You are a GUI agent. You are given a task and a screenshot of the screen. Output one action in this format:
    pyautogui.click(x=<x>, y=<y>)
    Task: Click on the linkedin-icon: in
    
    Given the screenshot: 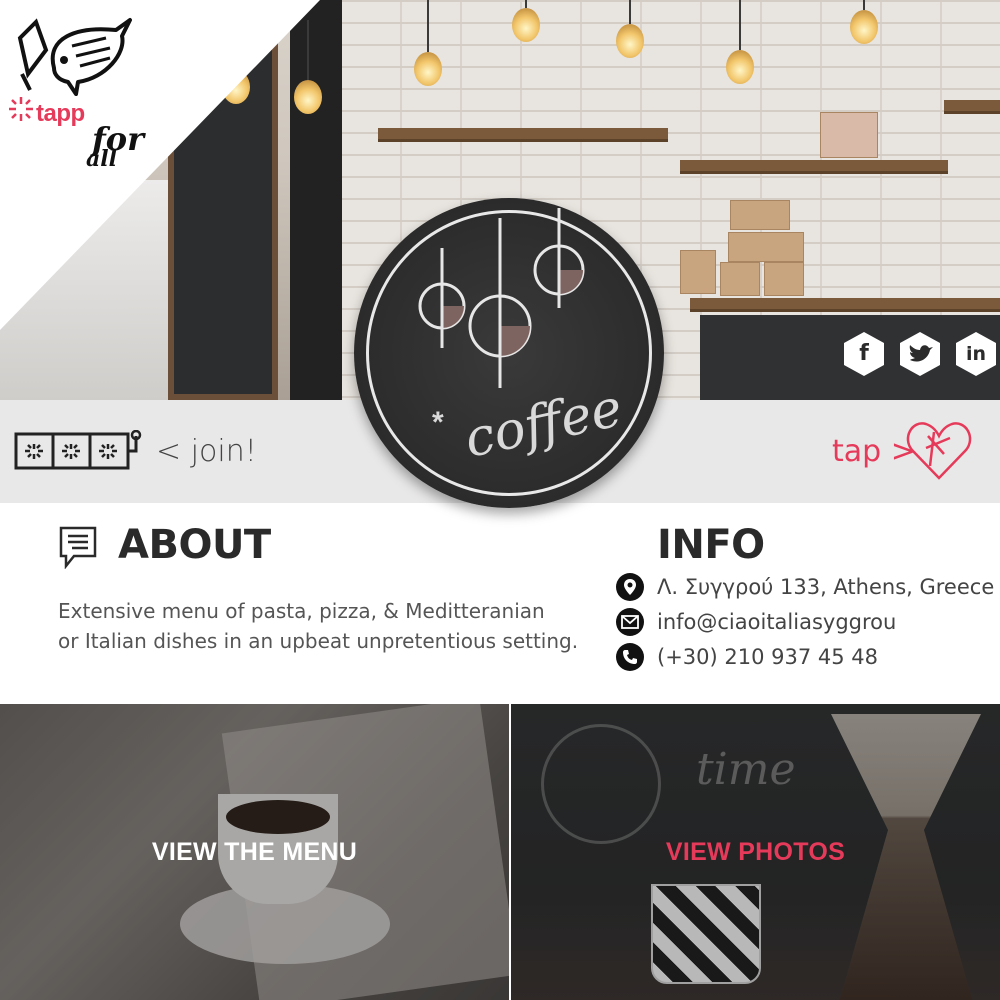 What is the action you would take?
    pyautogui.click(x=976, y=354)
    